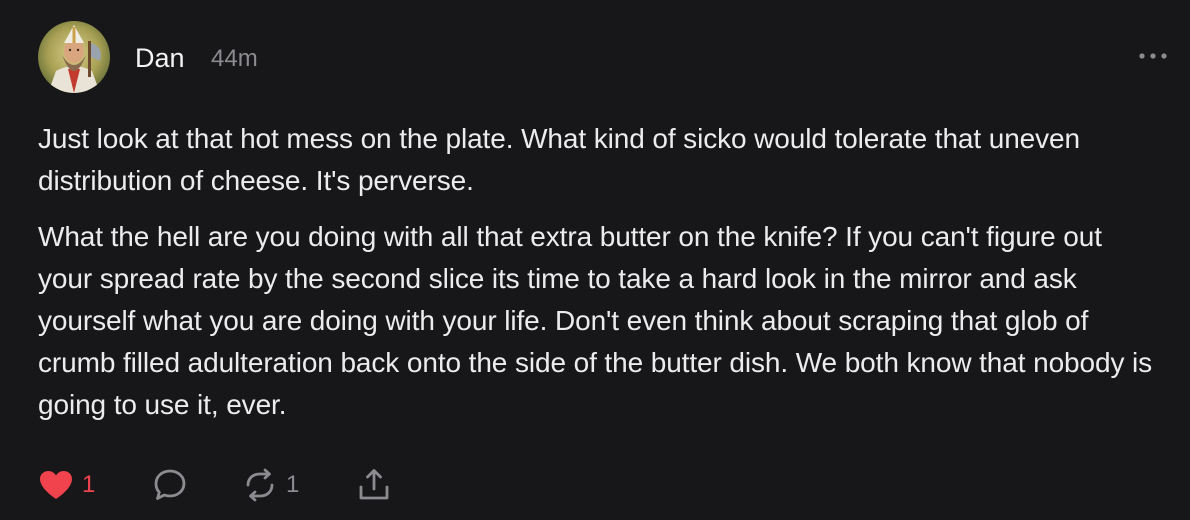 This screenshot has width=1190, height=520. I want to click on share-upload-icon, so click(374, 484).